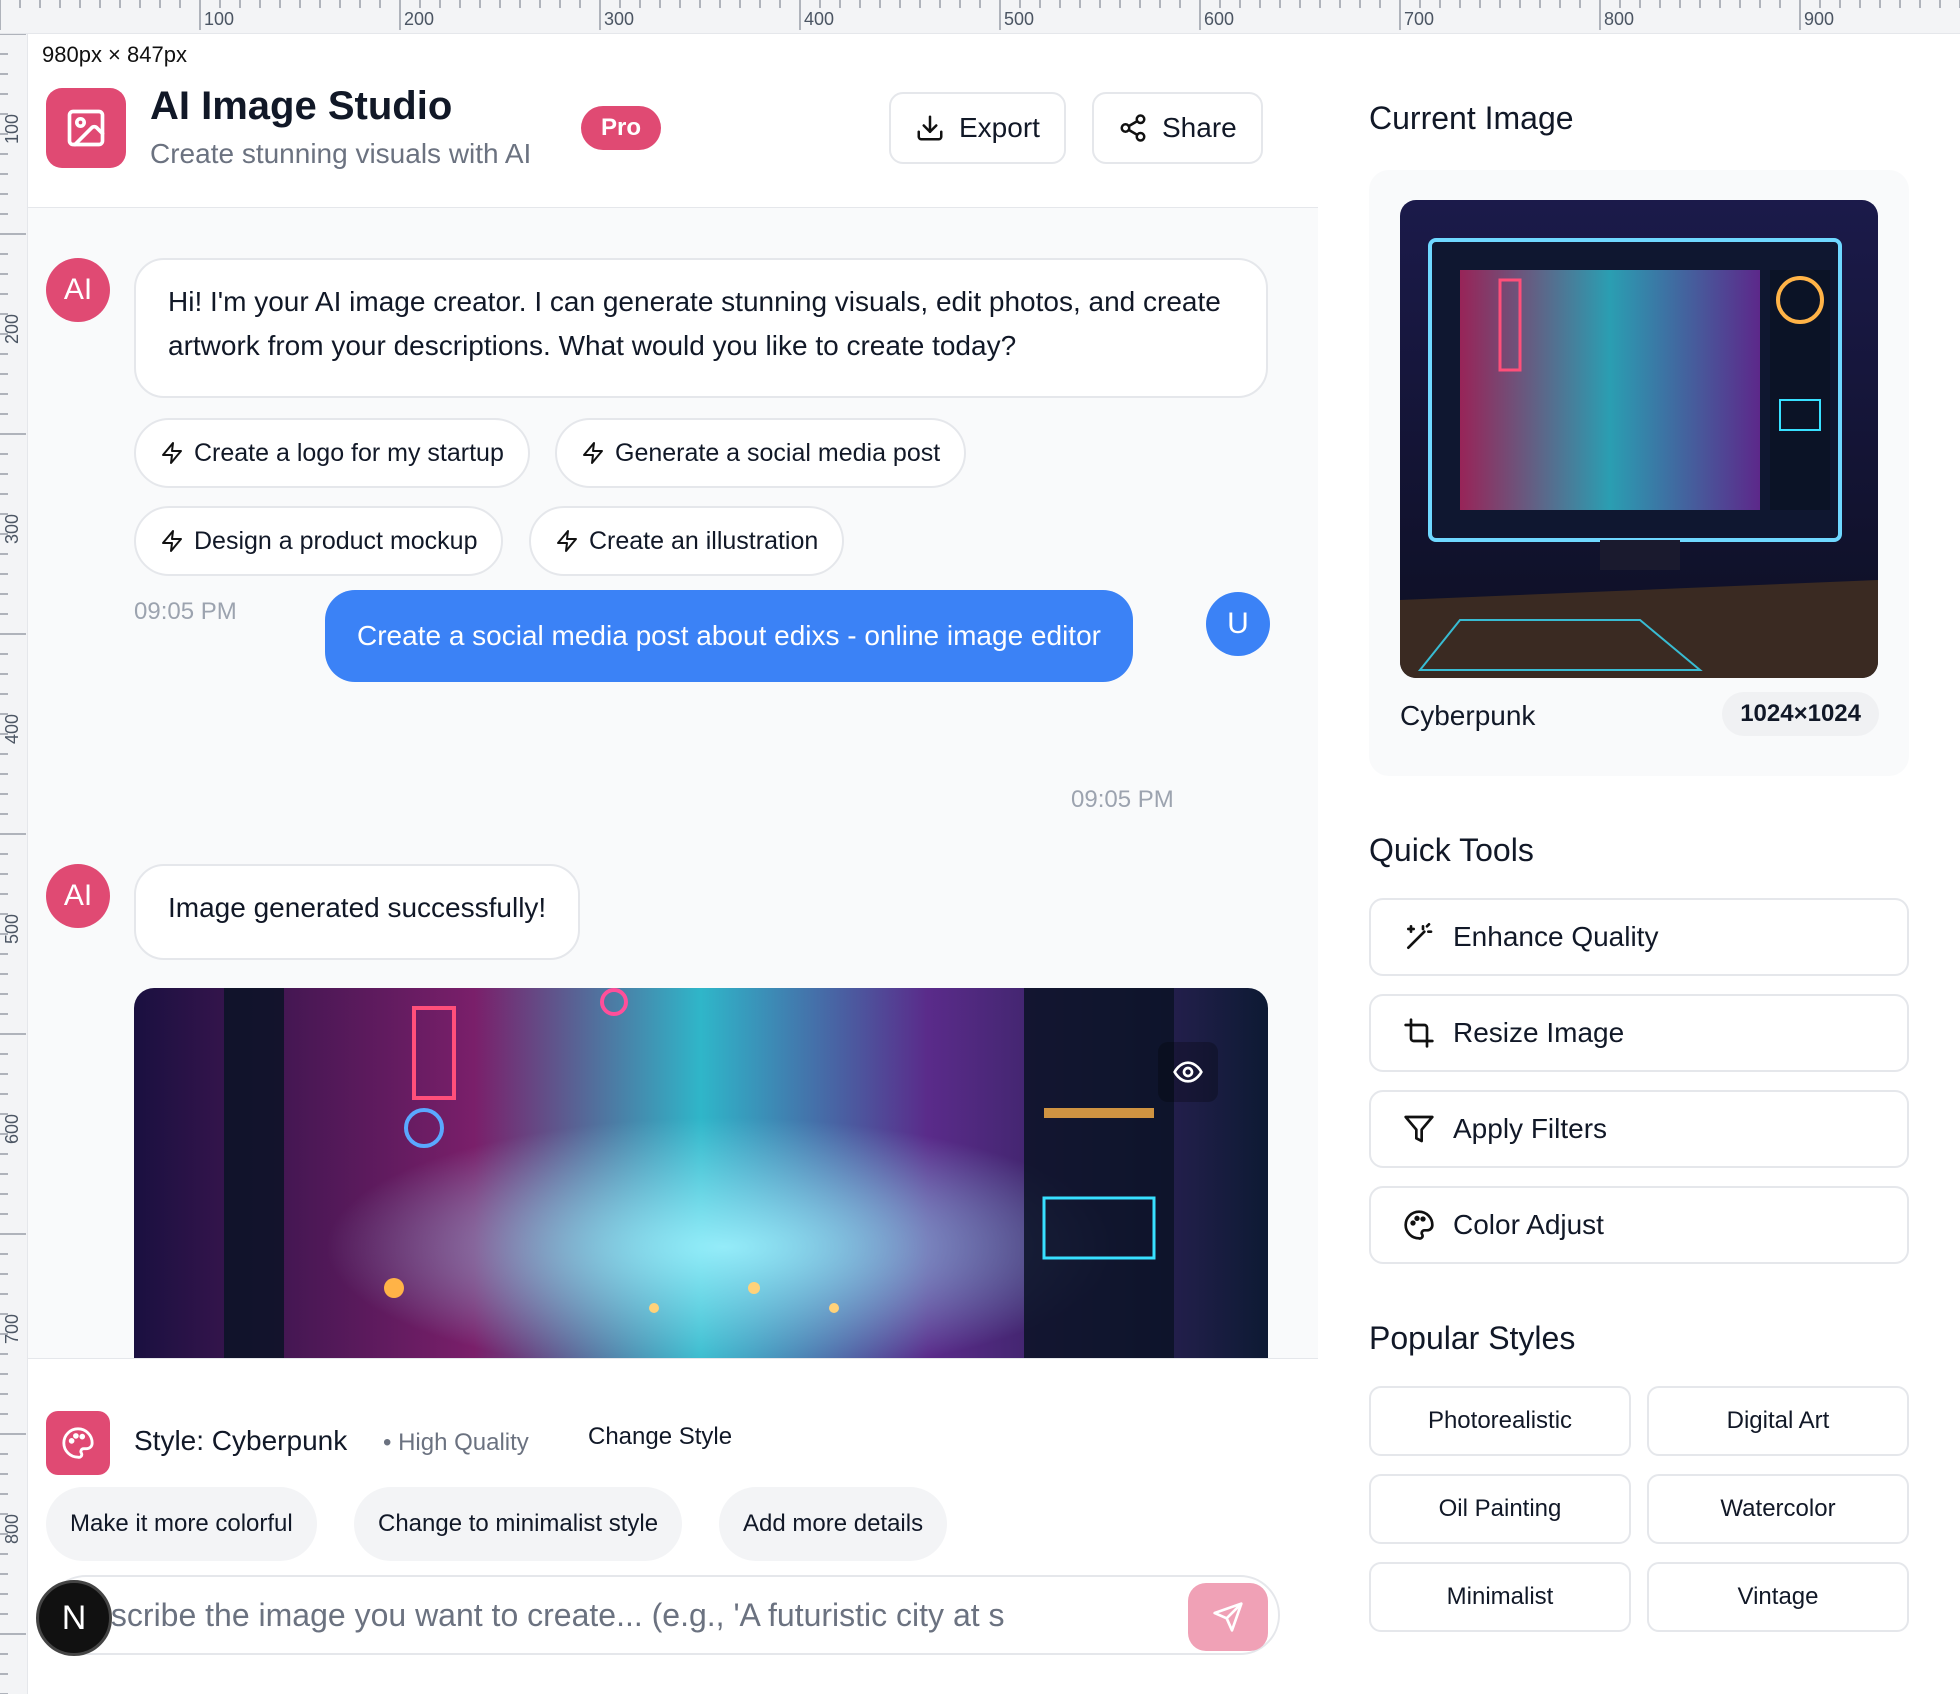 The width and height of the screenshot is (1960, 1694). I want to click on image-icon, so click(86, 128).